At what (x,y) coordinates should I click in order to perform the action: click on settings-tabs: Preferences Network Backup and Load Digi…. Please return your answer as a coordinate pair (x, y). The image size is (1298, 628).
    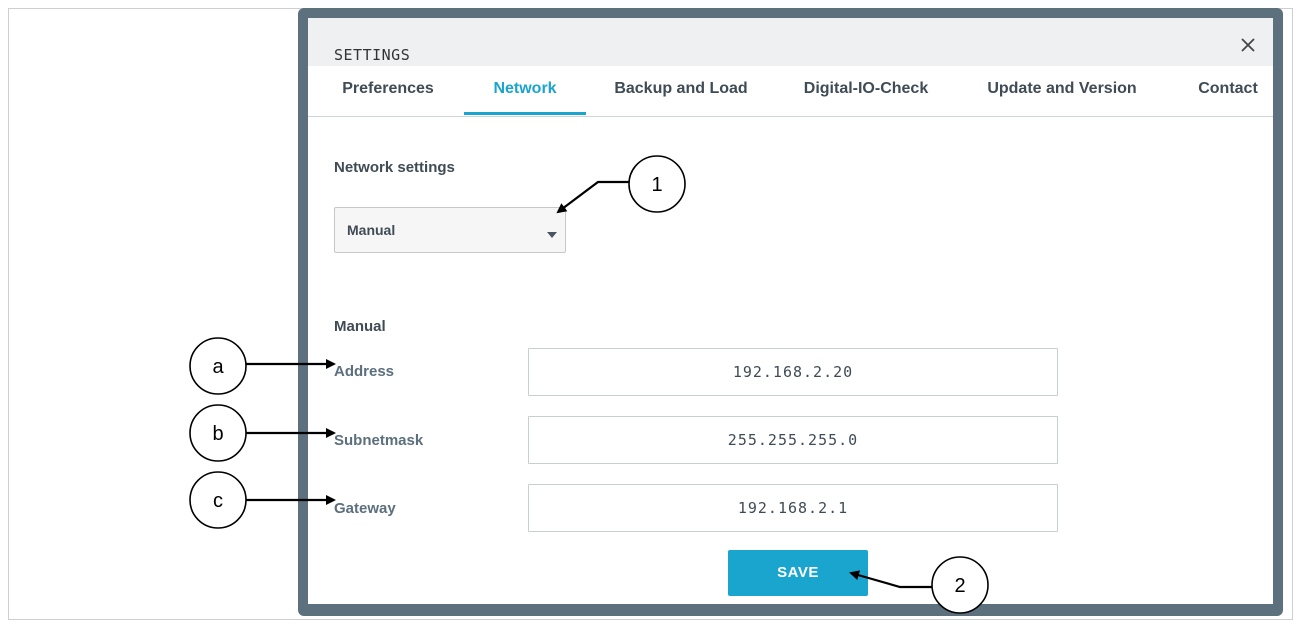
    Looking at the image, I should click on (790, 91).